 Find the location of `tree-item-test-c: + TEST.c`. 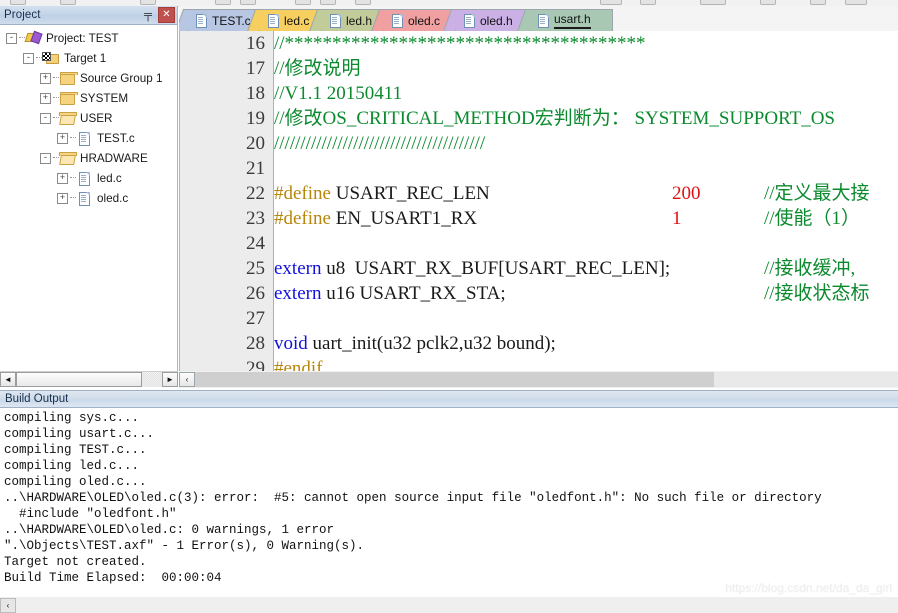

tree-item-test-c: + TEST.c is located at coordinates (89, 138).